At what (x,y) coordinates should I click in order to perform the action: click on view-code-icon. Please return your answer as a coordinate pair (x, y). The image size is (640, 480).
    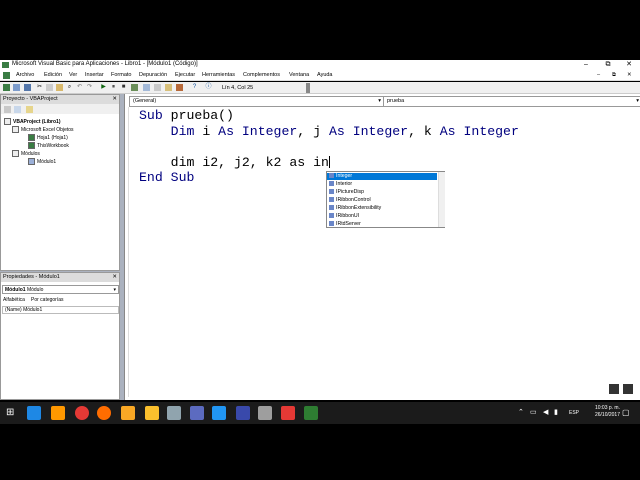
    Looking at the image, I should click on (7, 109).